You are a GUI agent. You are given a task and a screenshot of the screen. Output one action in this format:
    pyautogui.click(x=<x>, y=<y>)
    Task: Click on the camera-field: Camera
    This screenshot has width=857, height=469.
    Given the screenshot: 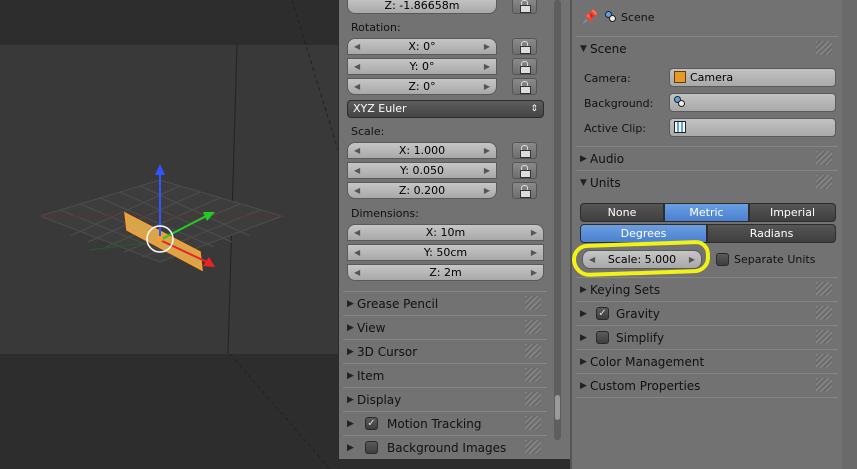 What is the action you would take?
    pyautogui.click(x=752, y=77)
    